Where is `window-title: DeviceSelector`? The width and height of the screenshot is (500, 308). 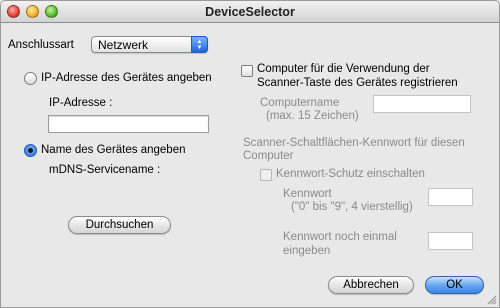 window-title: DeviceSelector is located at coordinates (250, 12).